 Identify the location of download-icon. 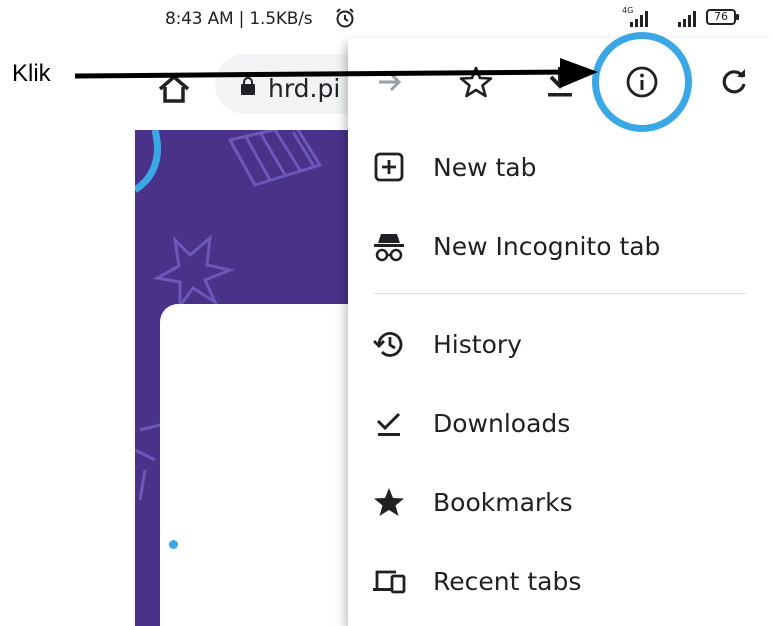
(560, 82).